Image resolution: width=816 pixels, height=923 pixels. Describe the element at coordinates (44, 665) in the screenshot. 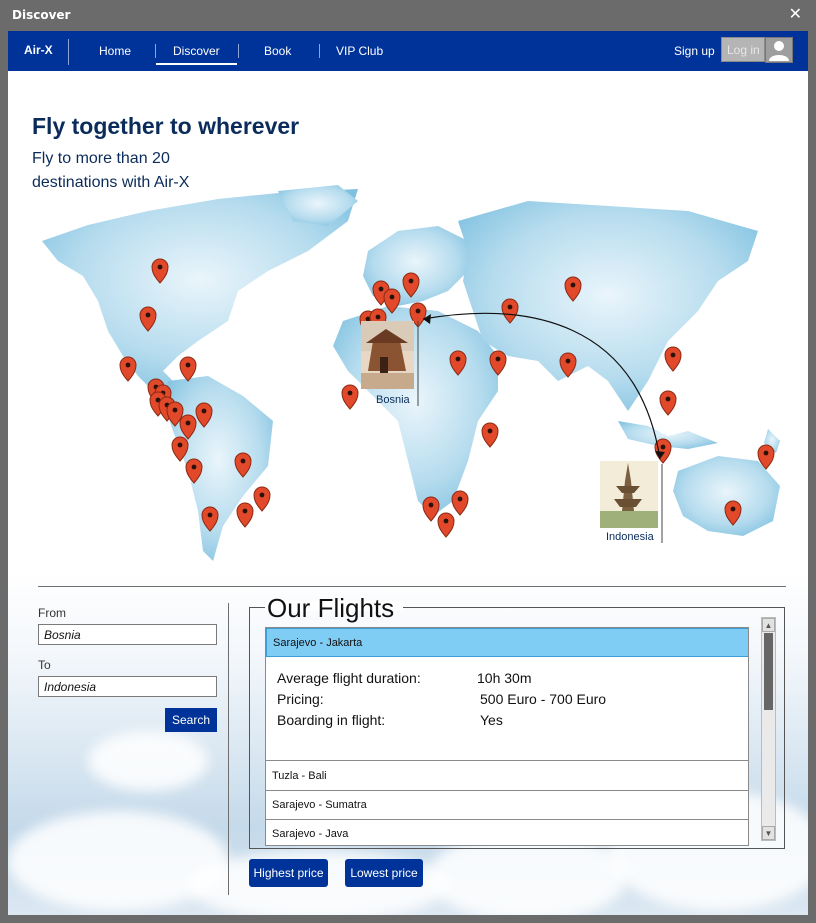

I see `to-label: To` at that location.